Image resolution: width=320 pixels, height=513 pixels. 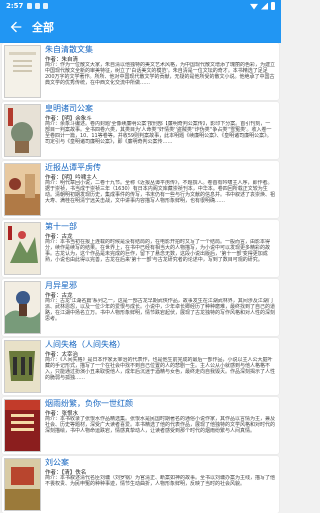 What do you see at coordinates (73, 167) in the screenshot?
I see `book-title: 近报丛谭平虏传` at bounding box center [73, 167].